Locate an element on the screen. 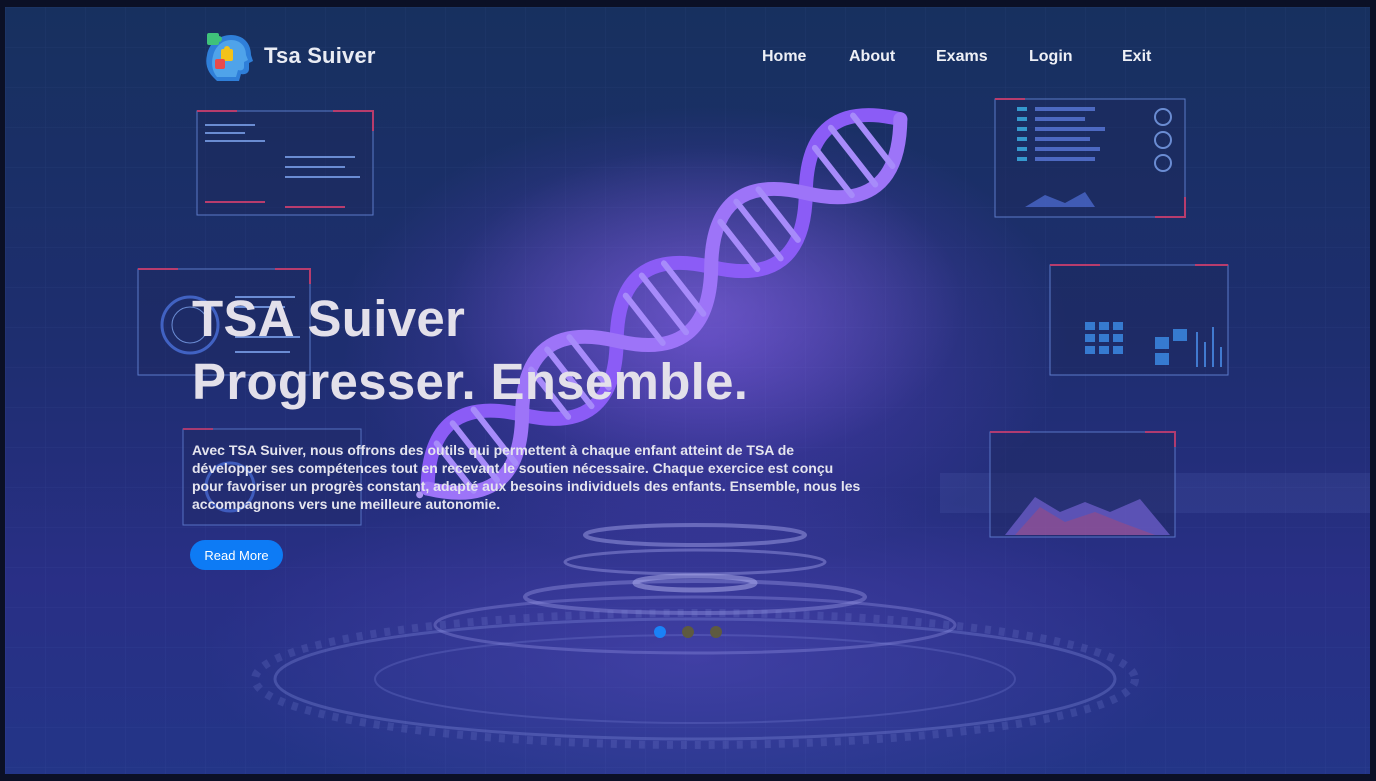 The height and width of the screenshot is (781, 1376). hero-title-line-1: TSA Suiver is located at coordinates (329, 318).